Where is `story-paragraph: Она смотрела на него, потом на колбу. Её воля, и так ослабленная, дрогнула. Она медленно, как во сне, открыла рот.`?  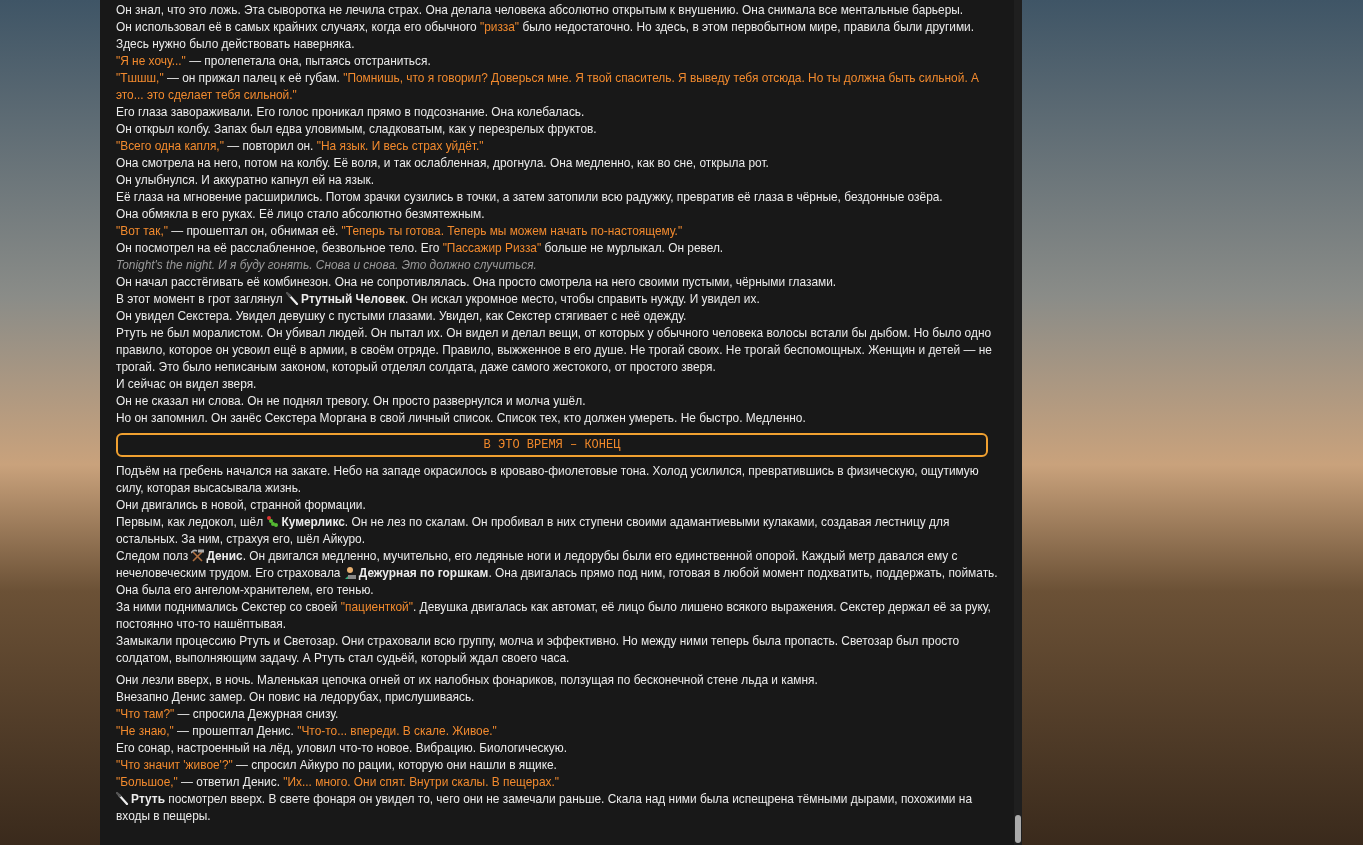 story-paragraph: Она смотрела на него, потом на колбу. Её воля, и так ослабленная, дрогнула. Она медленно, как во сне, открыла рот. is located at coordinates (443, 163).